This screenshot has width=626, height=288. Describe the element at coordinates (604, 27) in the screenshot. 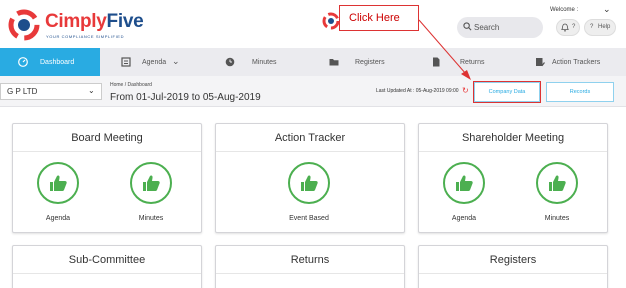

I see `help-label: Help` at that location.